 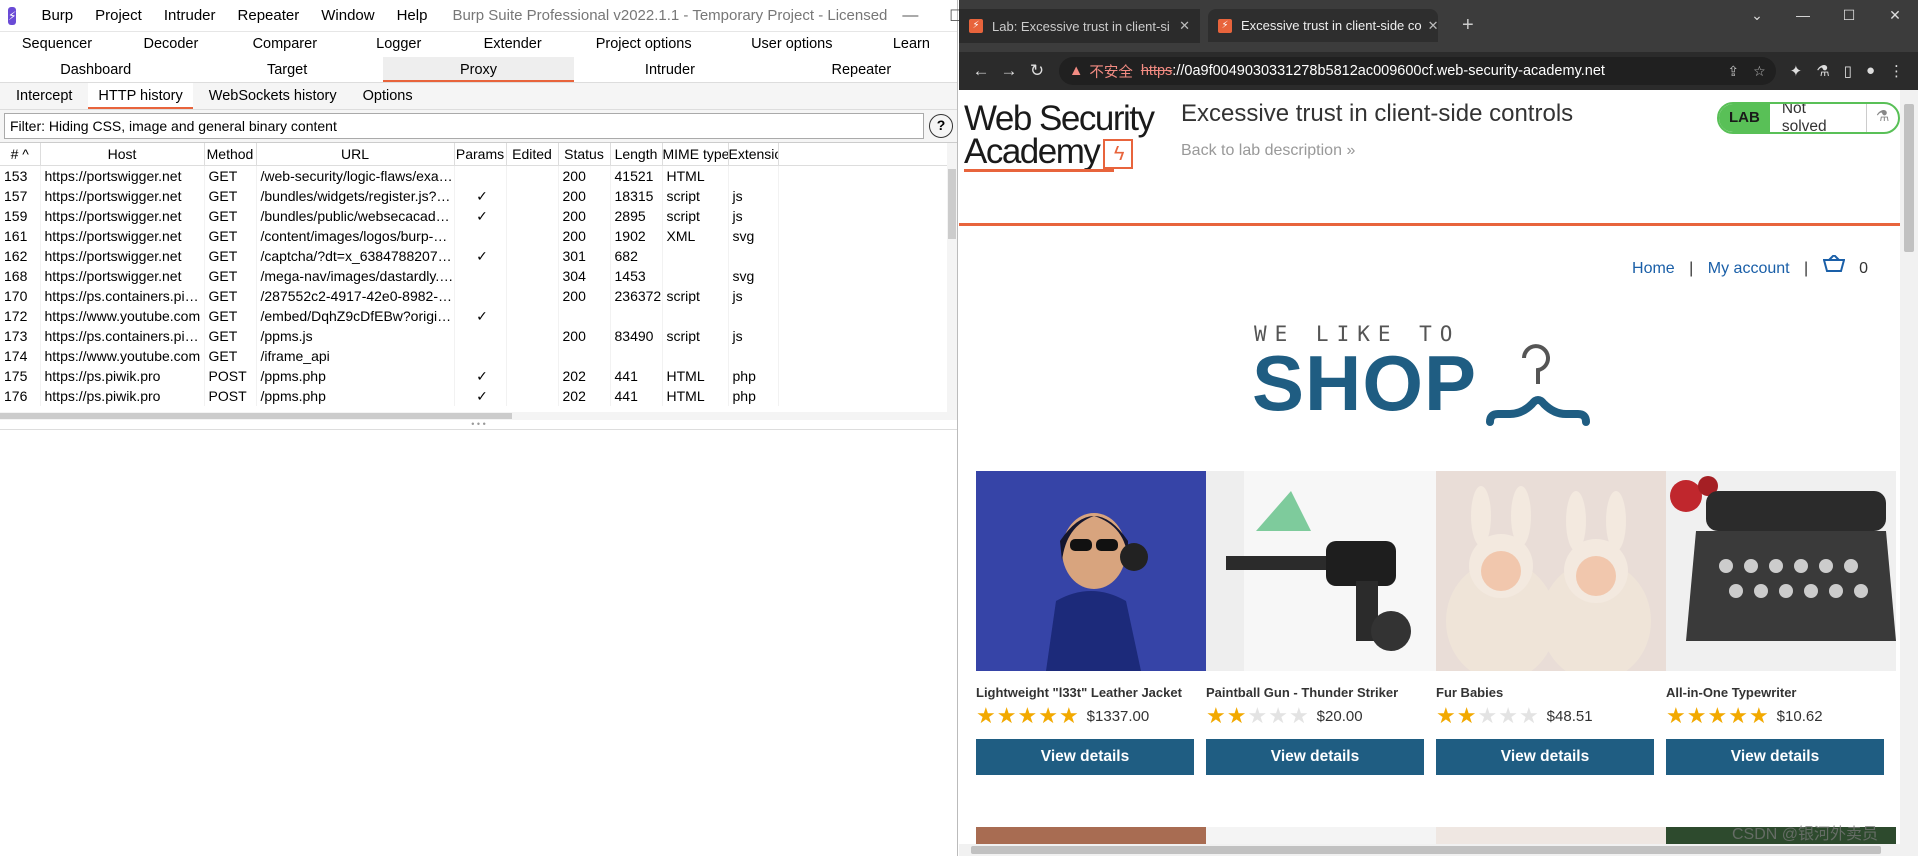 I want to click on home-link: Home, so click(x=1653, y=268).